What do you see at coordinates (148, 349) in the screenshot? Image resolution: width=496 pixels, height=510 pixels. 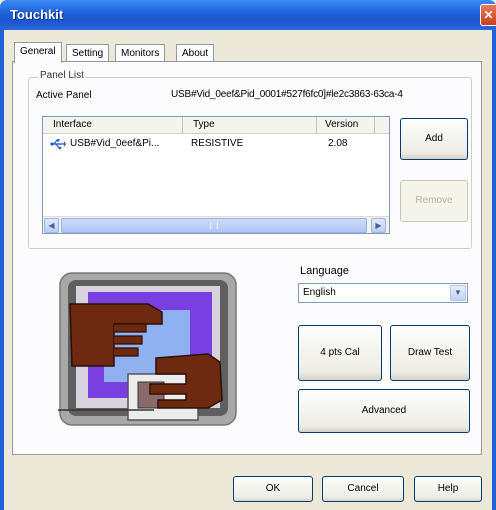 I see `touch-panel-illustration` at bounding box center [148, 349].